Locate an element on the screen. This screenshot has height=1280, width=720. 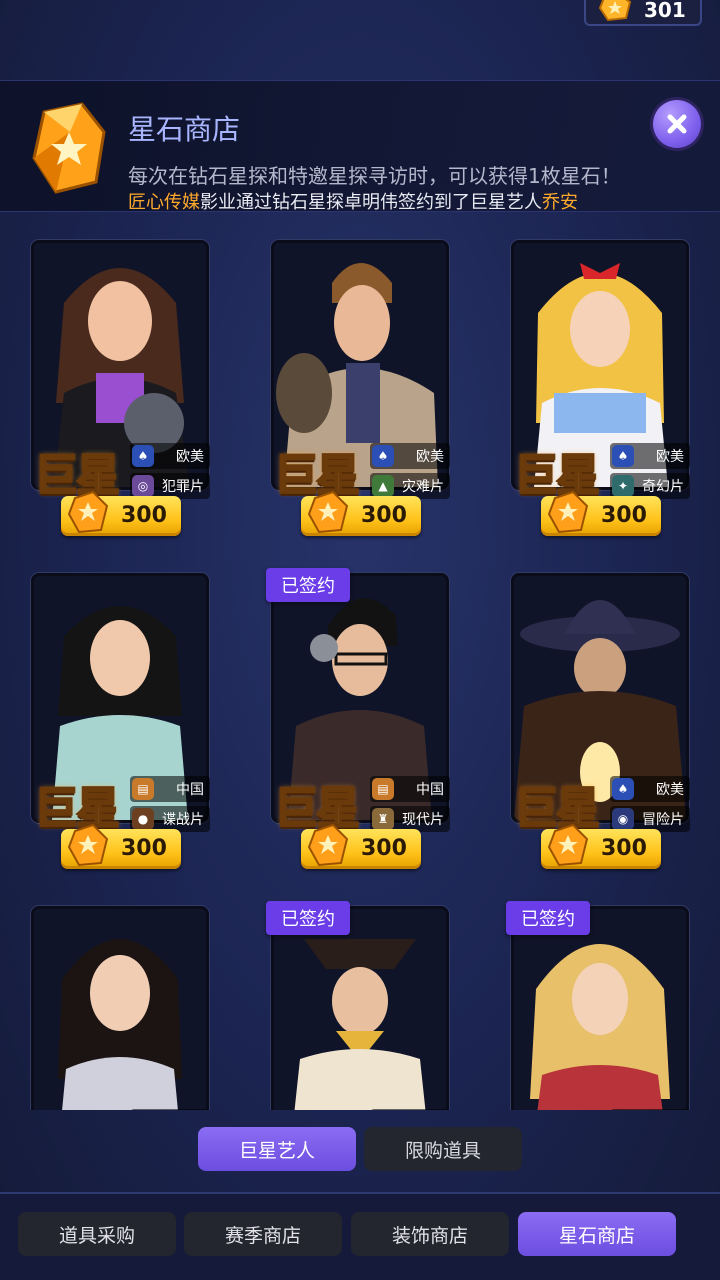
genre-icon: ✦ is located at coordinates (623, 486).